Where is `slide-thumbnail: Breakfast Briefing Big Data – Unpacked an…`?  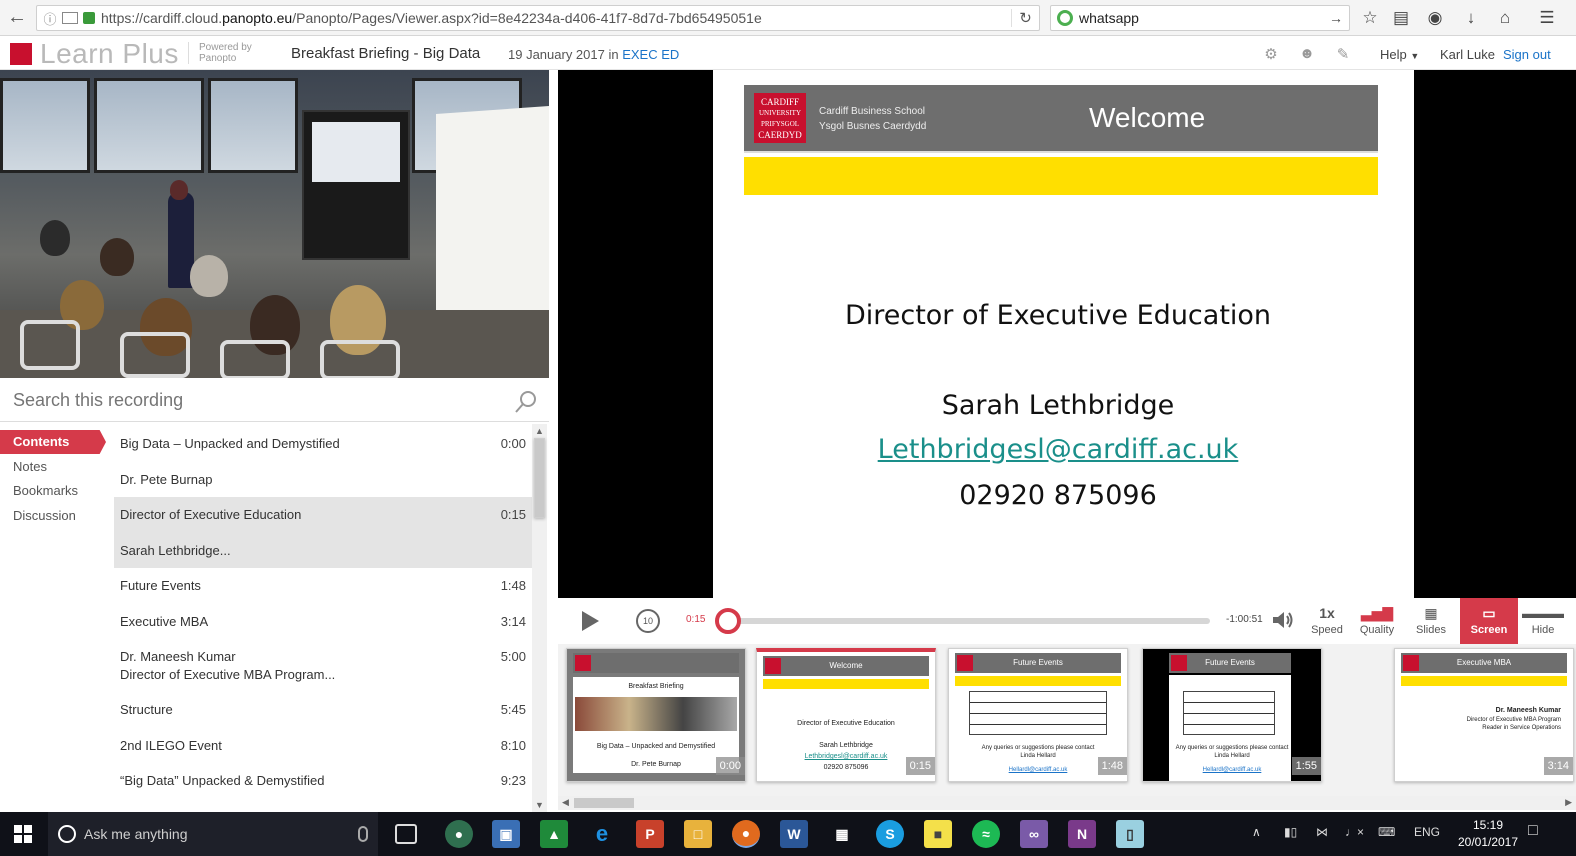 slide-thumbnail: Breakfast Briefing Big Data – Unpacked an… is located at coordinates (656, 715).